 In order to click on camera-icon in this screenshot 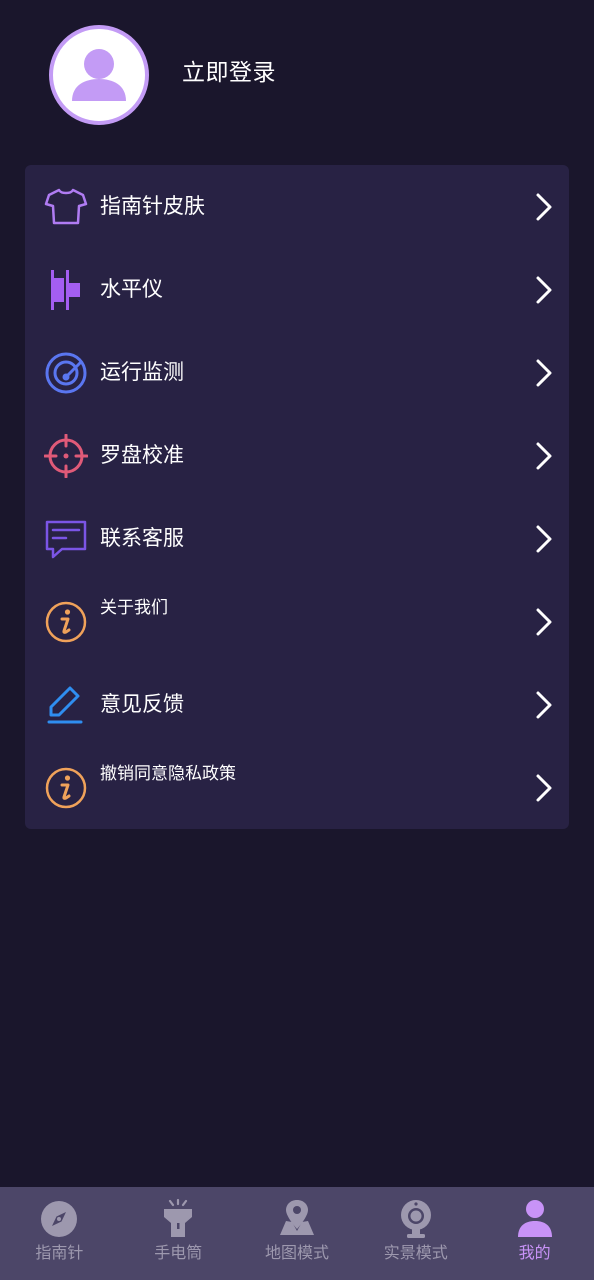, I will do `click(416, 1219)`.